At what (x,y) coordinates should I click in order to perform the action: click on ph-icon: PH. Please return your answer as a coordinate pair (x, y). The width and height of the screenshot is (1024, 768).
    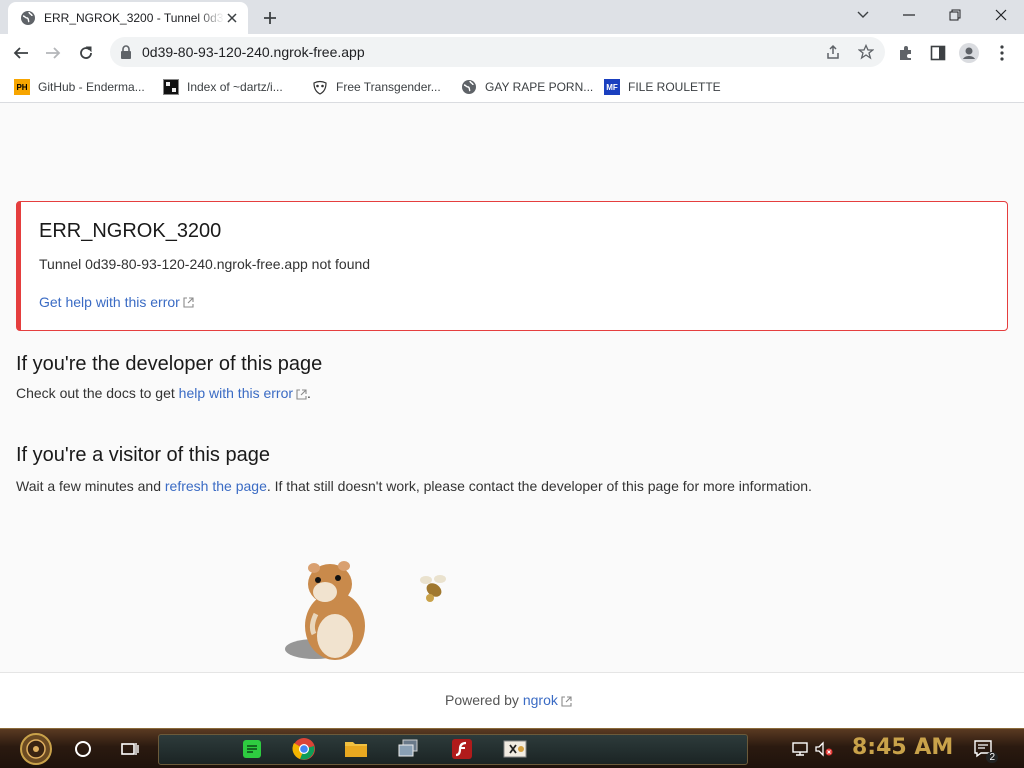
    Looking at the image, I should click on (22, 87).